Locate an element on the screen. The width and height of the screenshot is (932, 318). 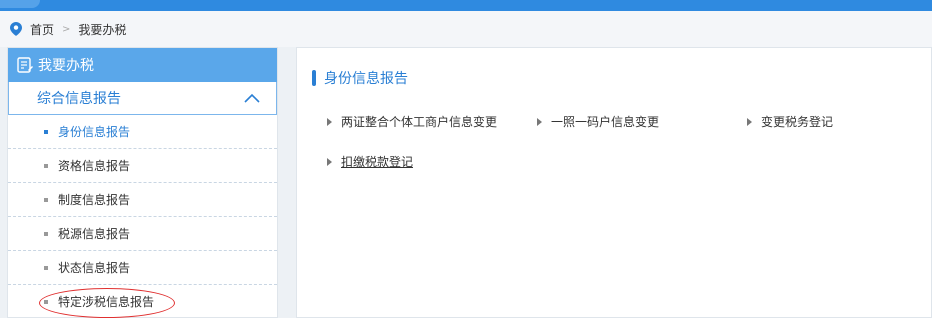
link-label: 一照一码户信息变更 is located at coordinates (605, 122).